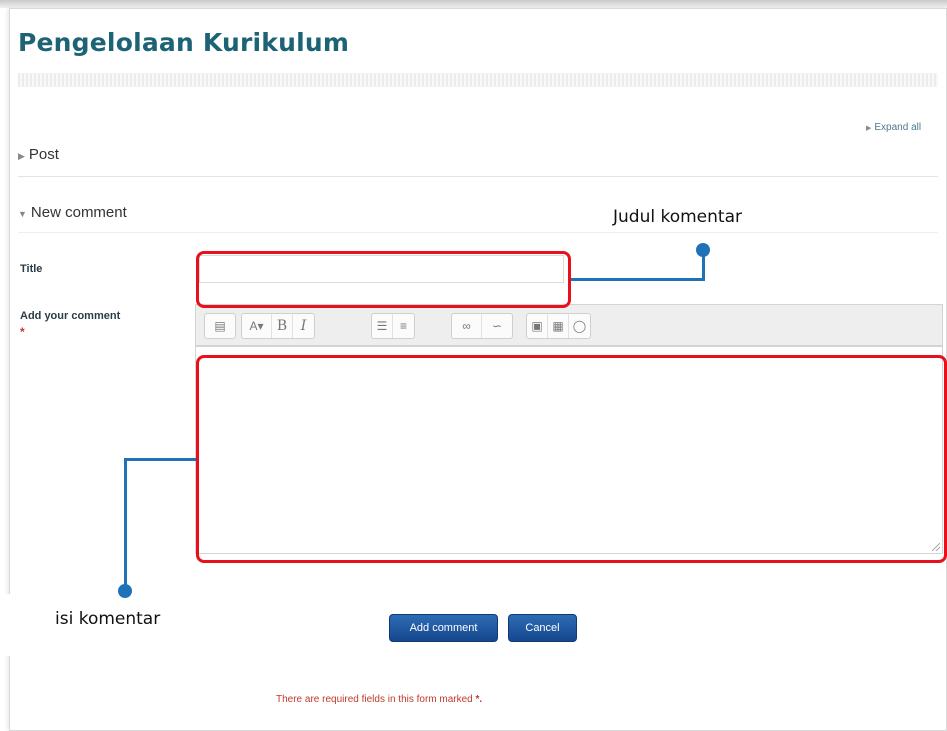 The width and height of the screenshot is (947, 731). I want to click on editor-callout-text: isi komentar, so click(108, 619).